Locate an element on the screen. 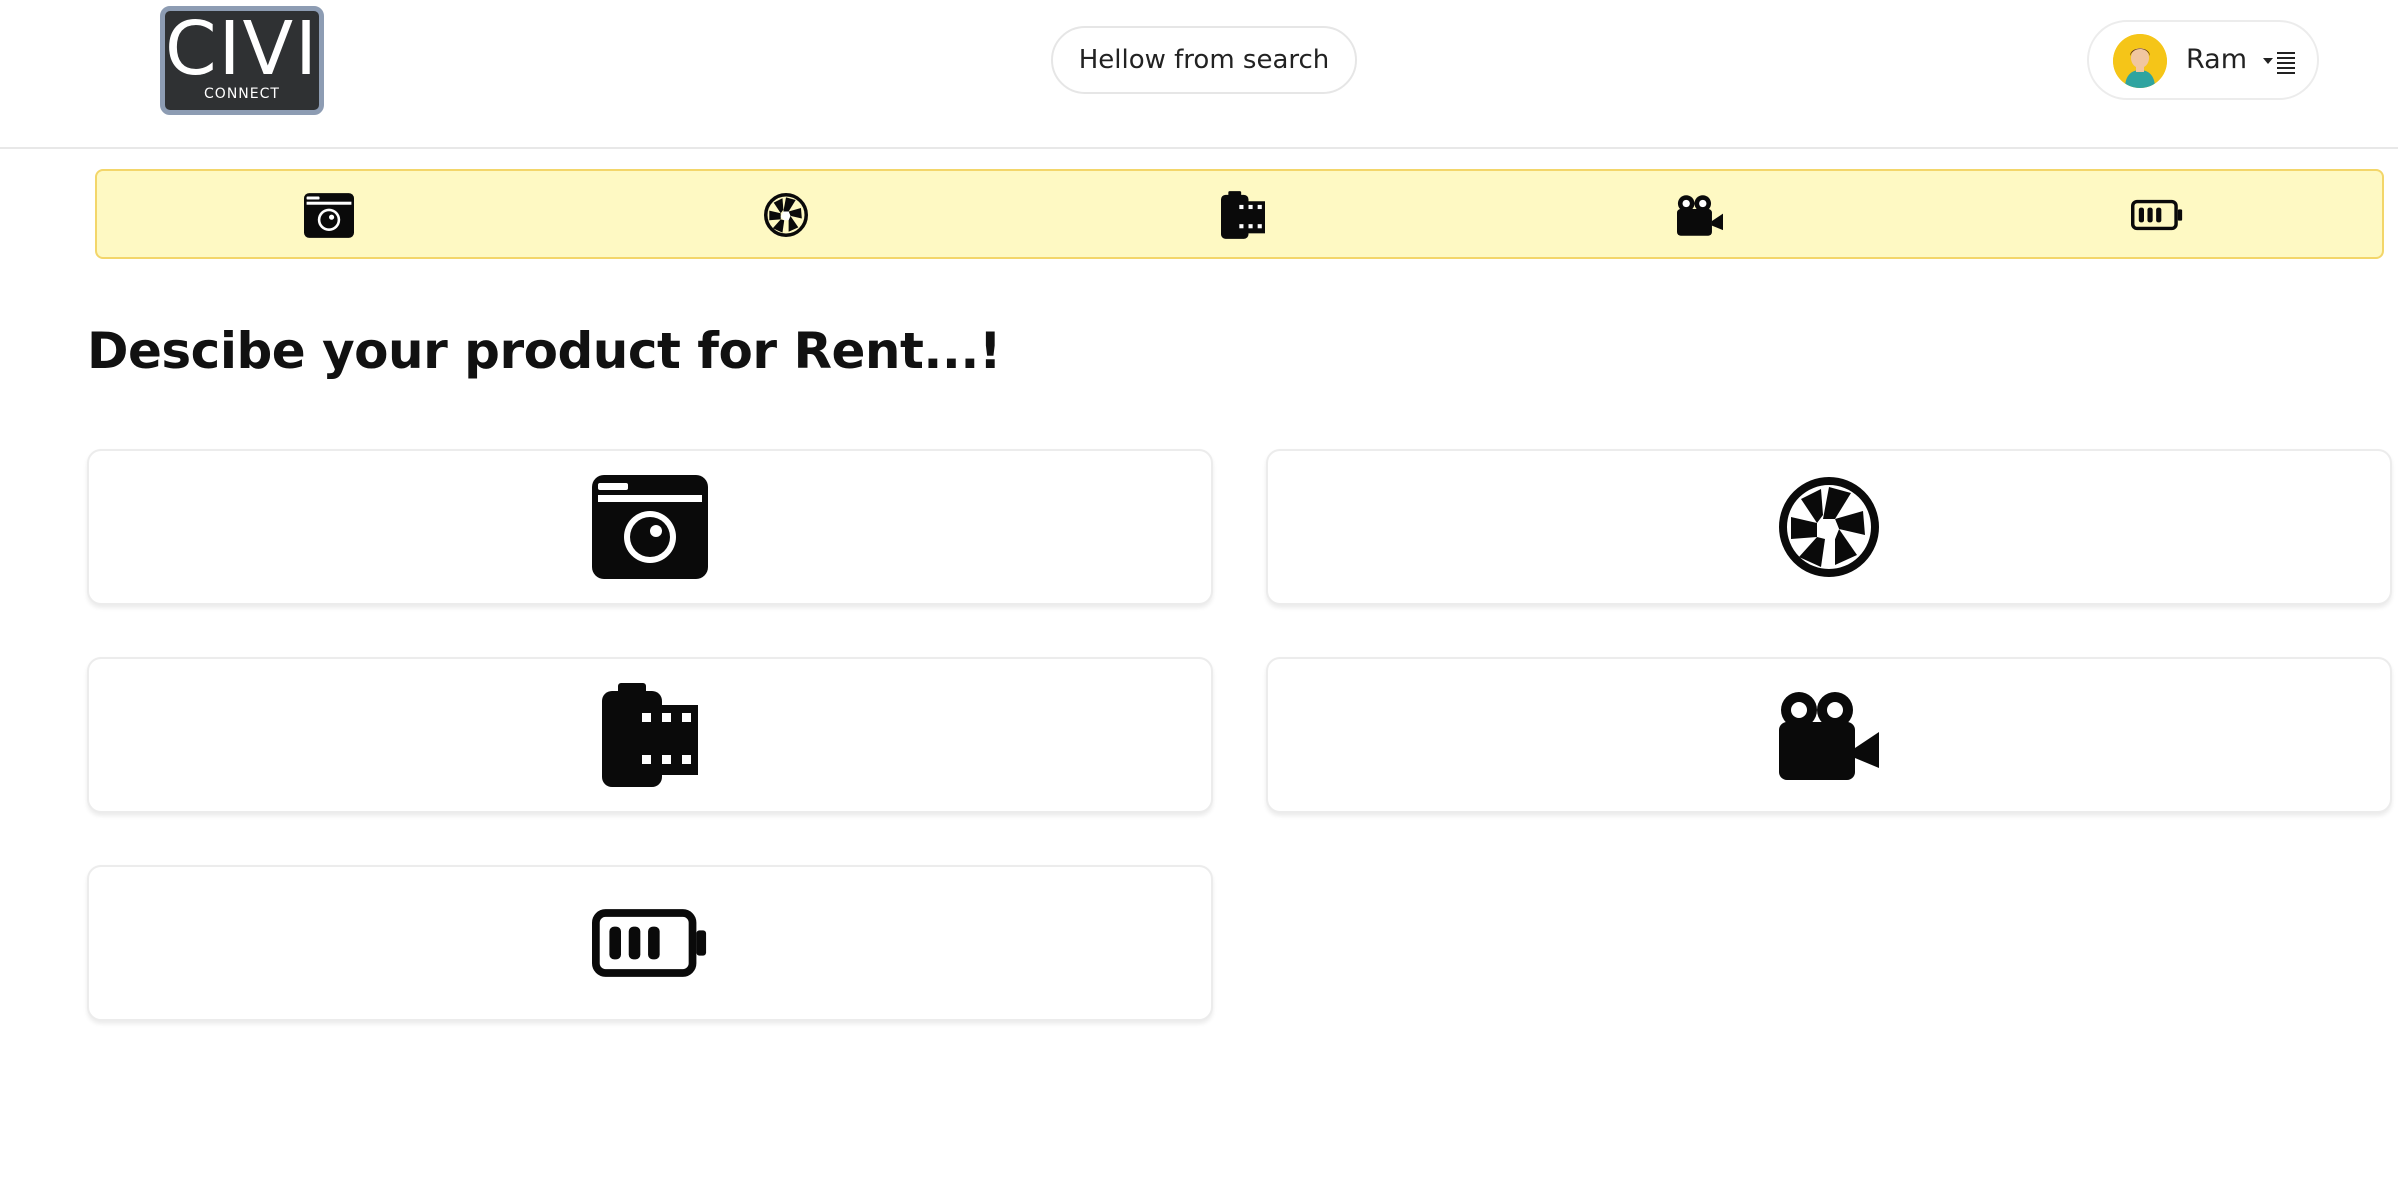 Image resolution: width=2398 pixels, height=1203 pixels. product-card-battery is located at coordinates (650, 943).